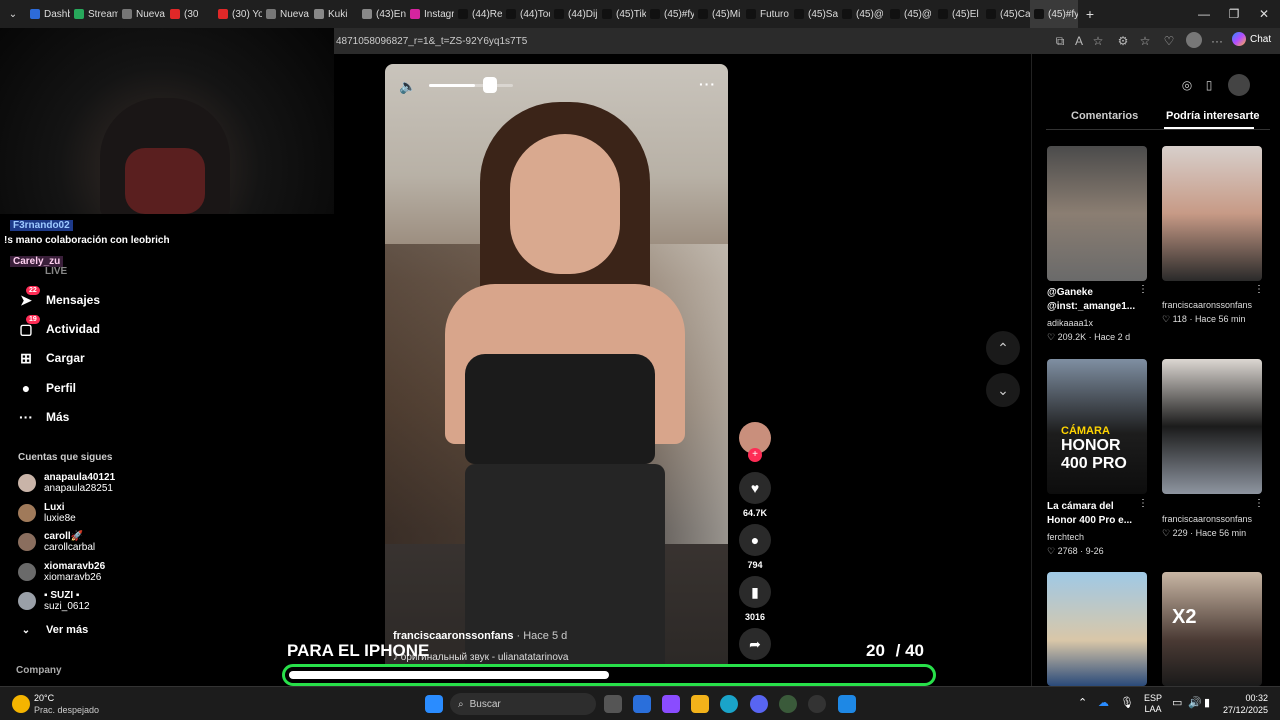  Describe the element at coordinates (1143, 503) in the screenshot. I see `card-3-more-icon: ⋮` at that location.